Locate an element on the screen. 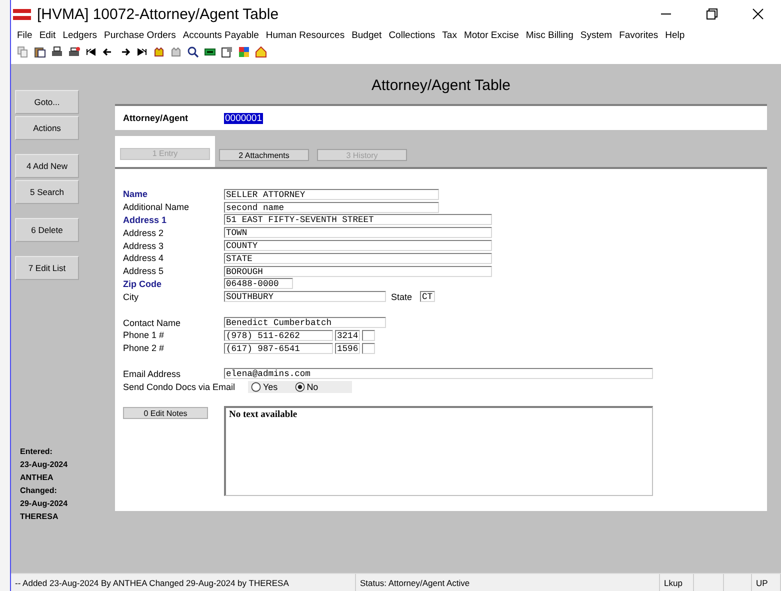 This screenshot has height=591, width=781. status-text: -- Added 23-Aug-2024 By ANTHEA Changed 29-Aug-2024 by THERESA is located at coordinates (183, 582).